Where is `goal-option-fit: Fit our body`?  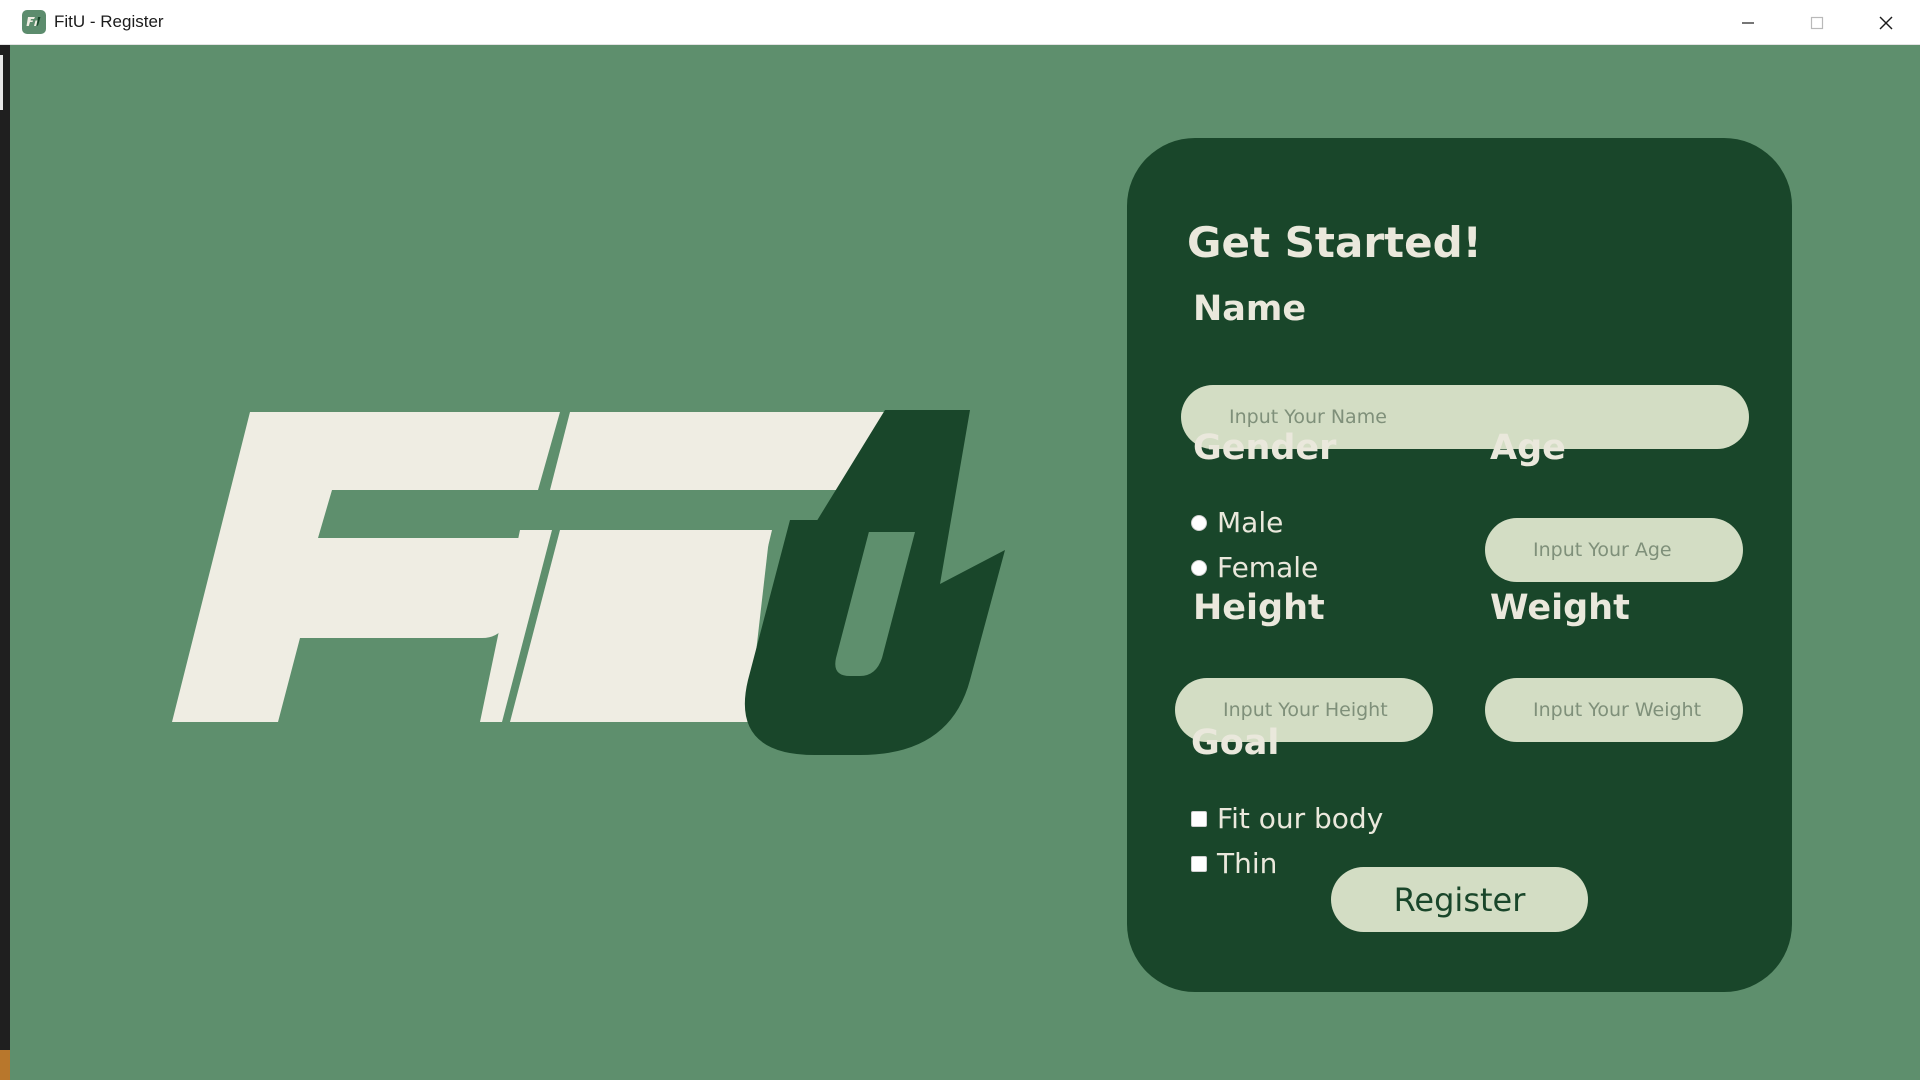
goal-option-fit: Fit our body is located at coordinates (1287, 818).